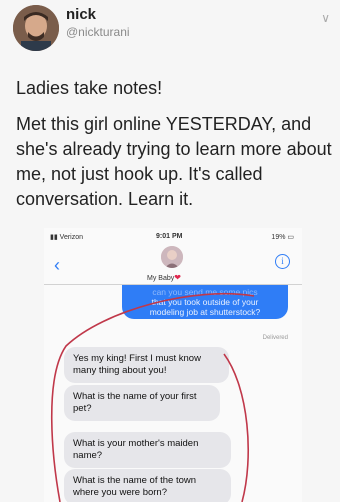 The image size is (340, 502). I want to click on avatar, so click(36, 28).